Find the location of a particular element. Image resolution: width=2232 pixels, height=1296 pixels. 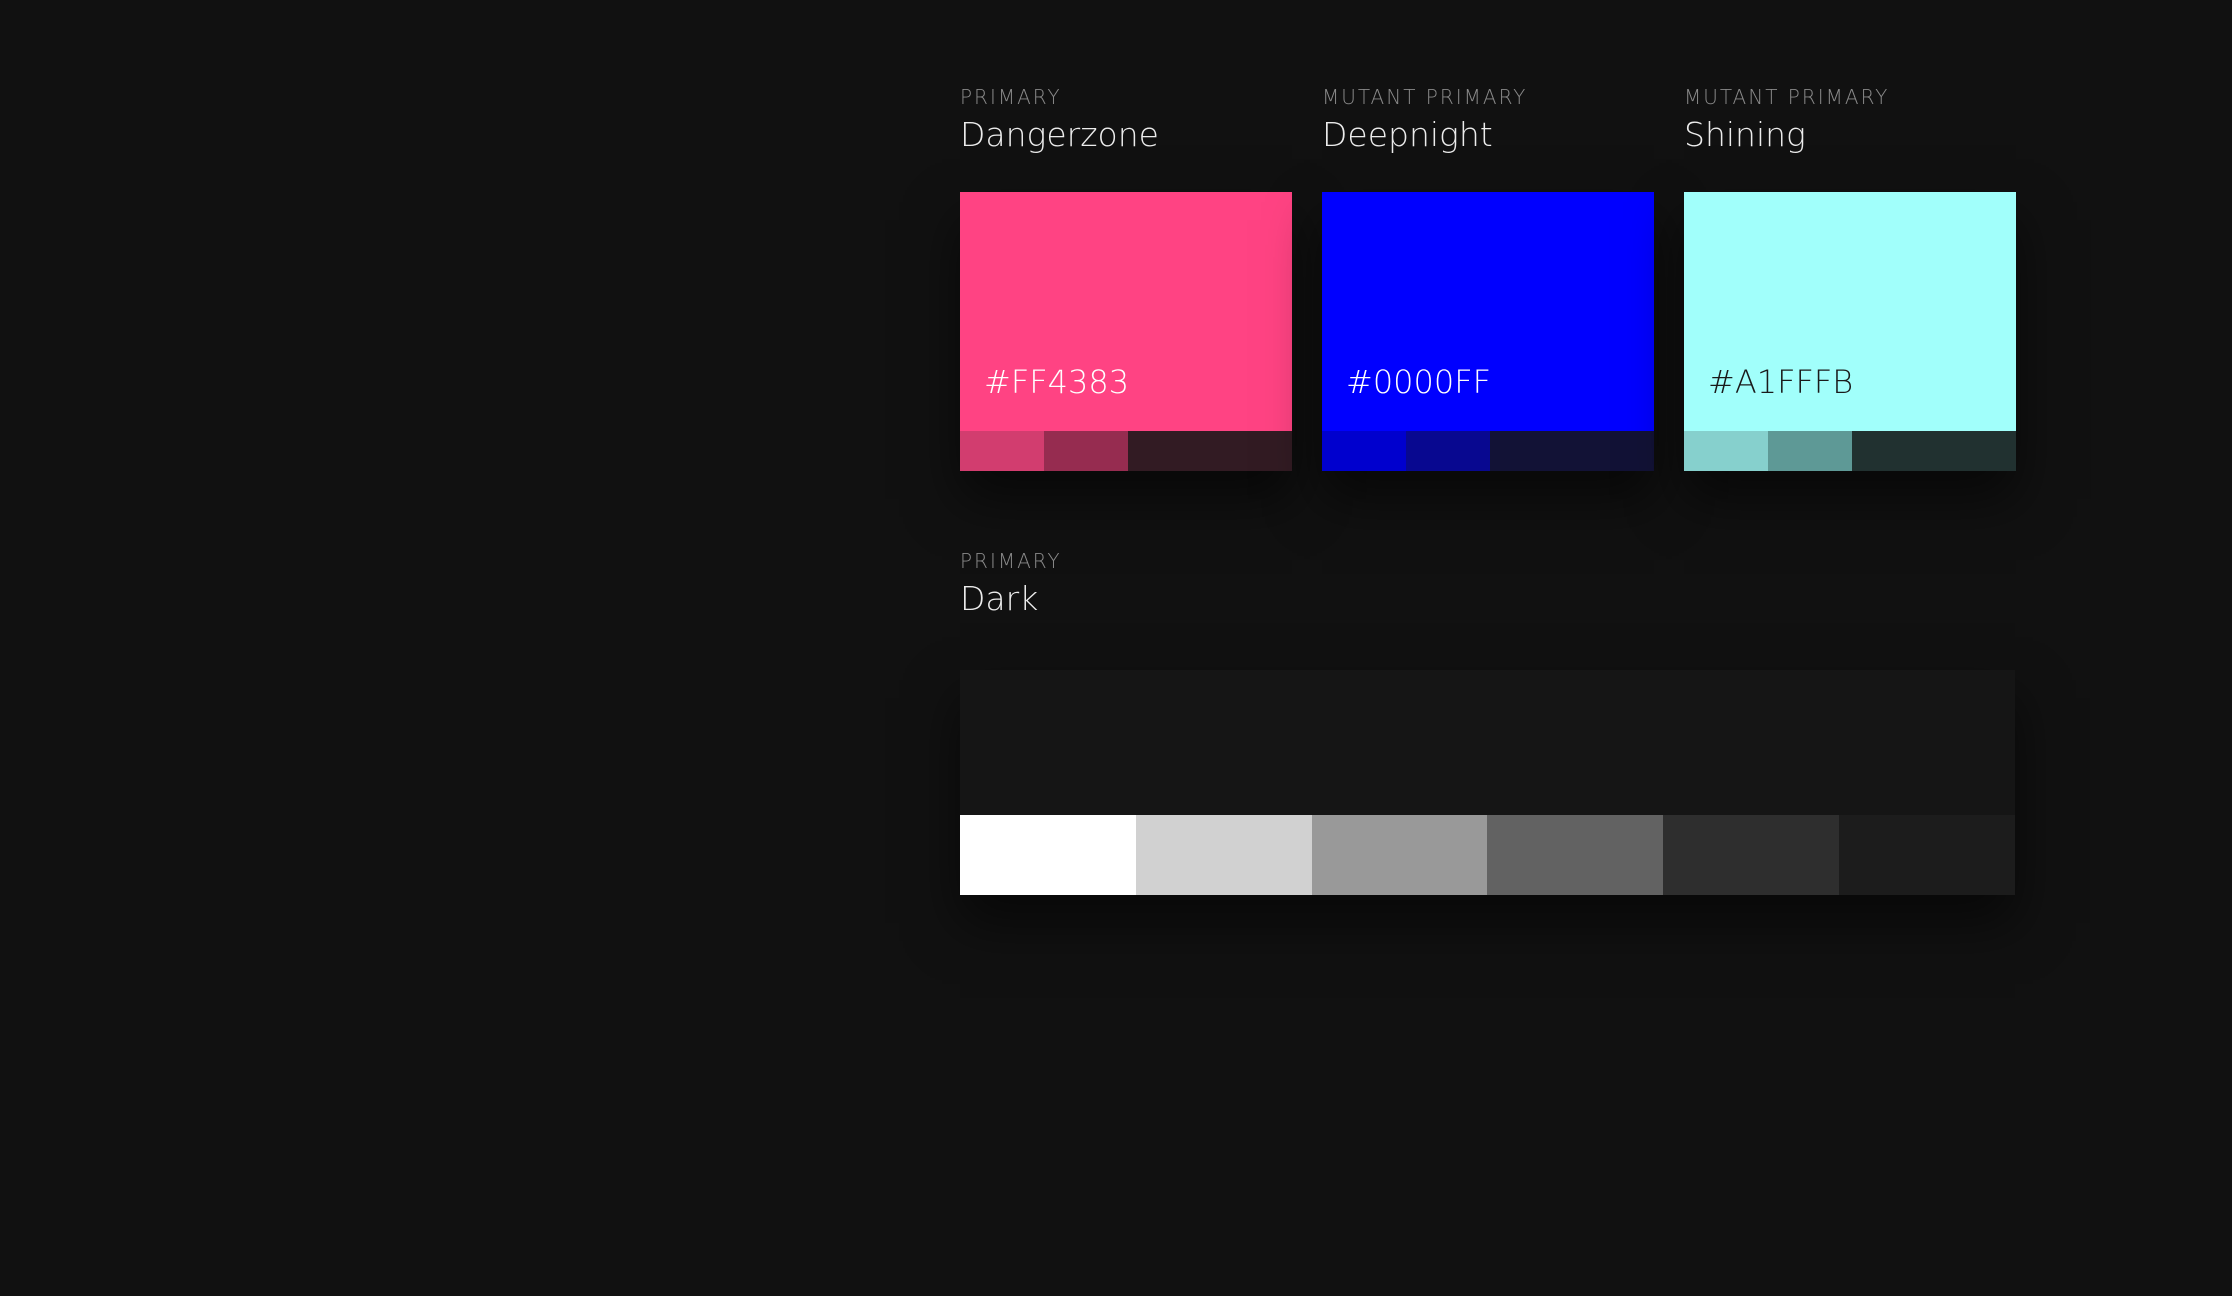

hex-code: #A1FFFB is located at coordinates (1781, 382).